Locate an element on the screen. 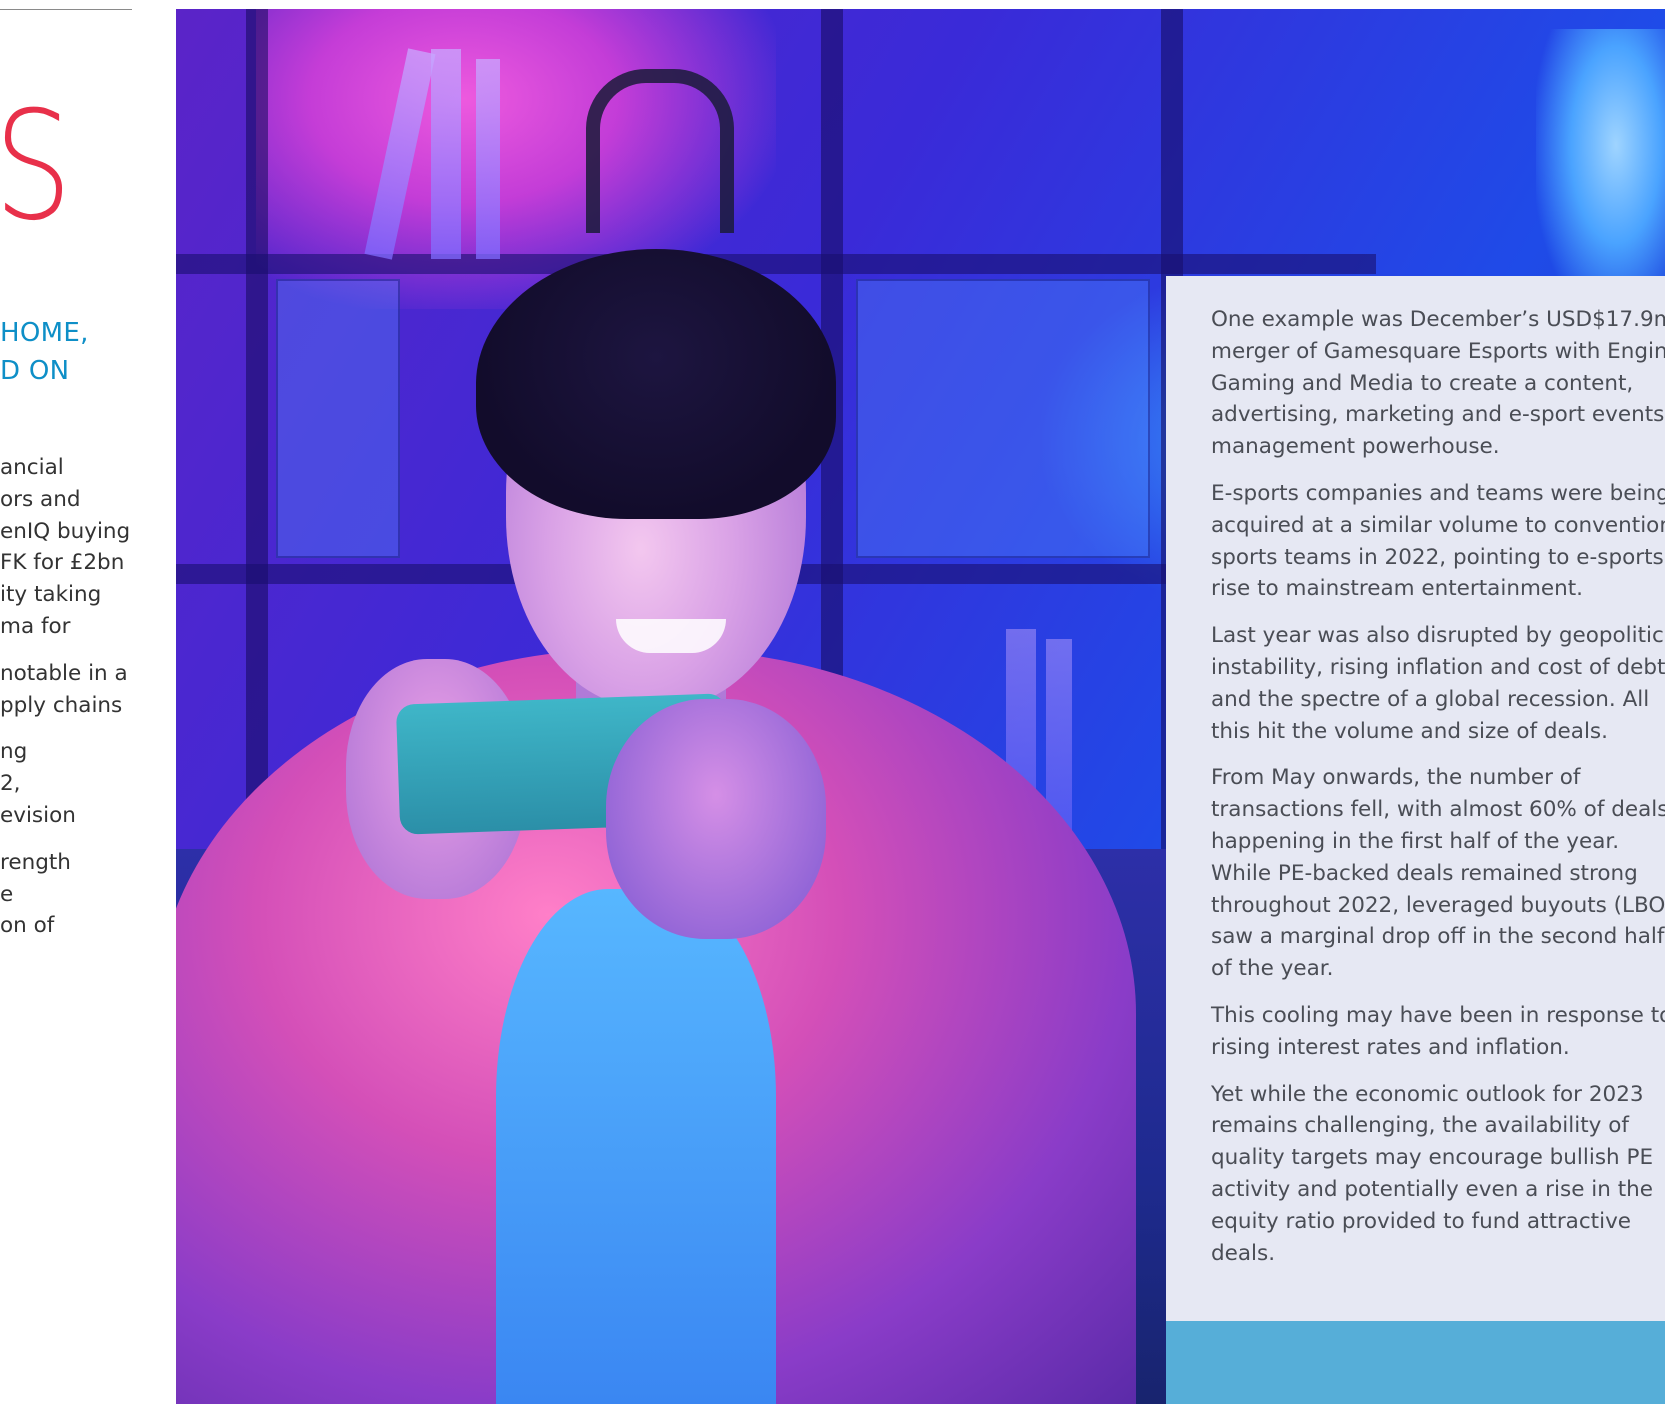  text-line: FK for £2bn is located at coordinates (62, 563).